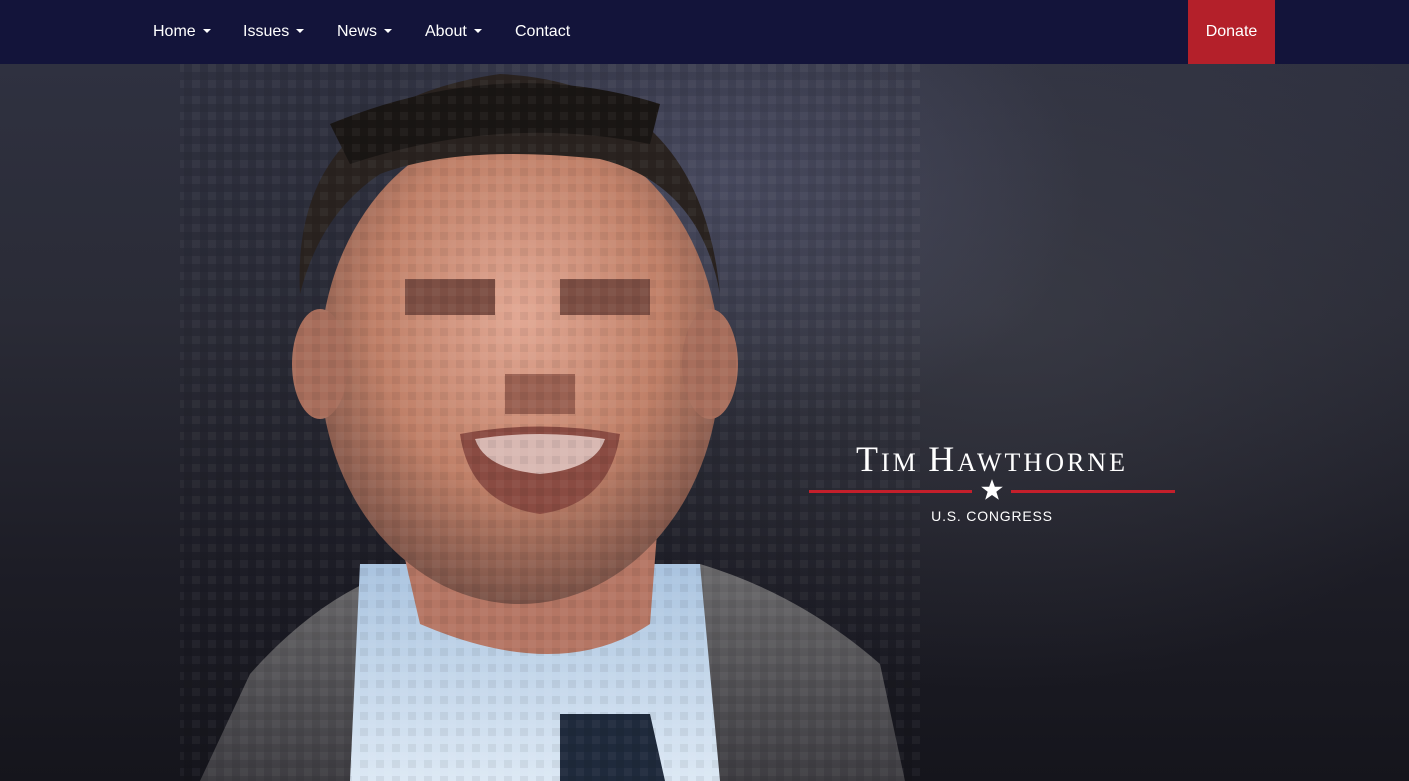 The image size is (1409, 781). I want to click on name-last-rest: AWTHORNE, so click(1042, 462).